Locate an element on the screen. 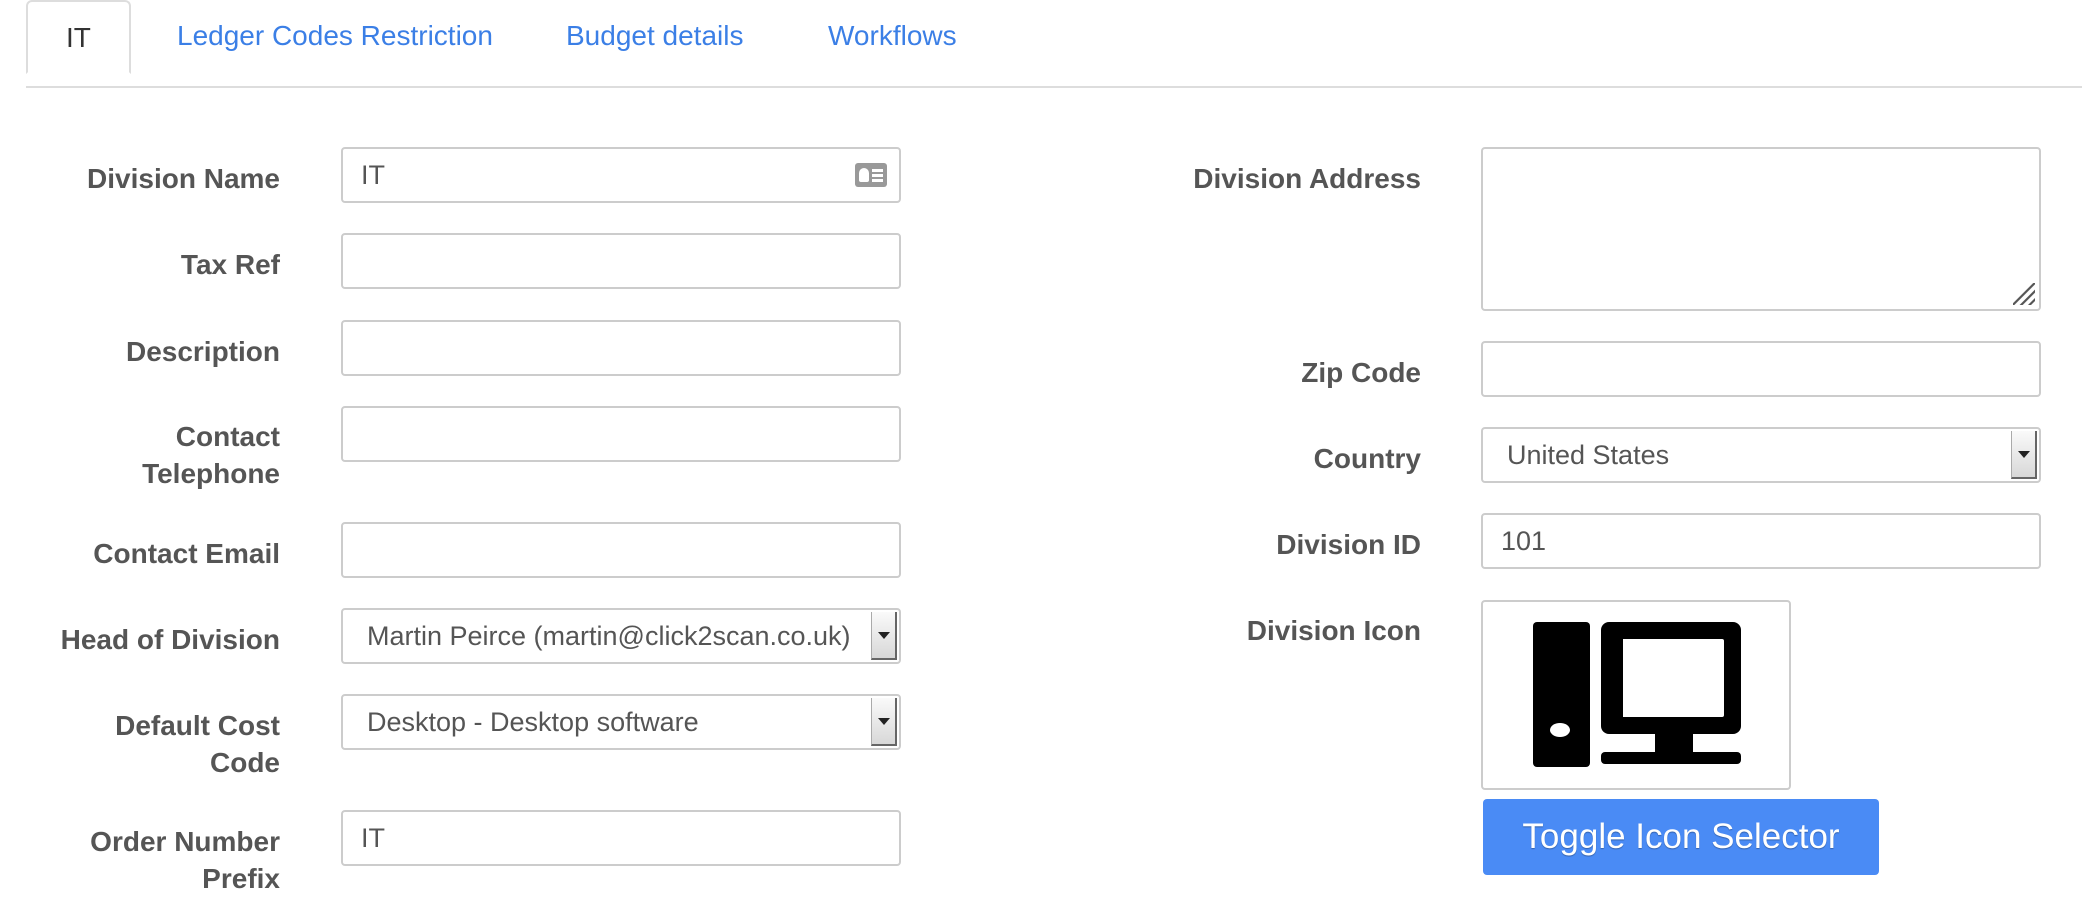 The image size is (2082, 908). default-cost-code-select: Desktop - Desktop software is located at coordinates (621, 722).